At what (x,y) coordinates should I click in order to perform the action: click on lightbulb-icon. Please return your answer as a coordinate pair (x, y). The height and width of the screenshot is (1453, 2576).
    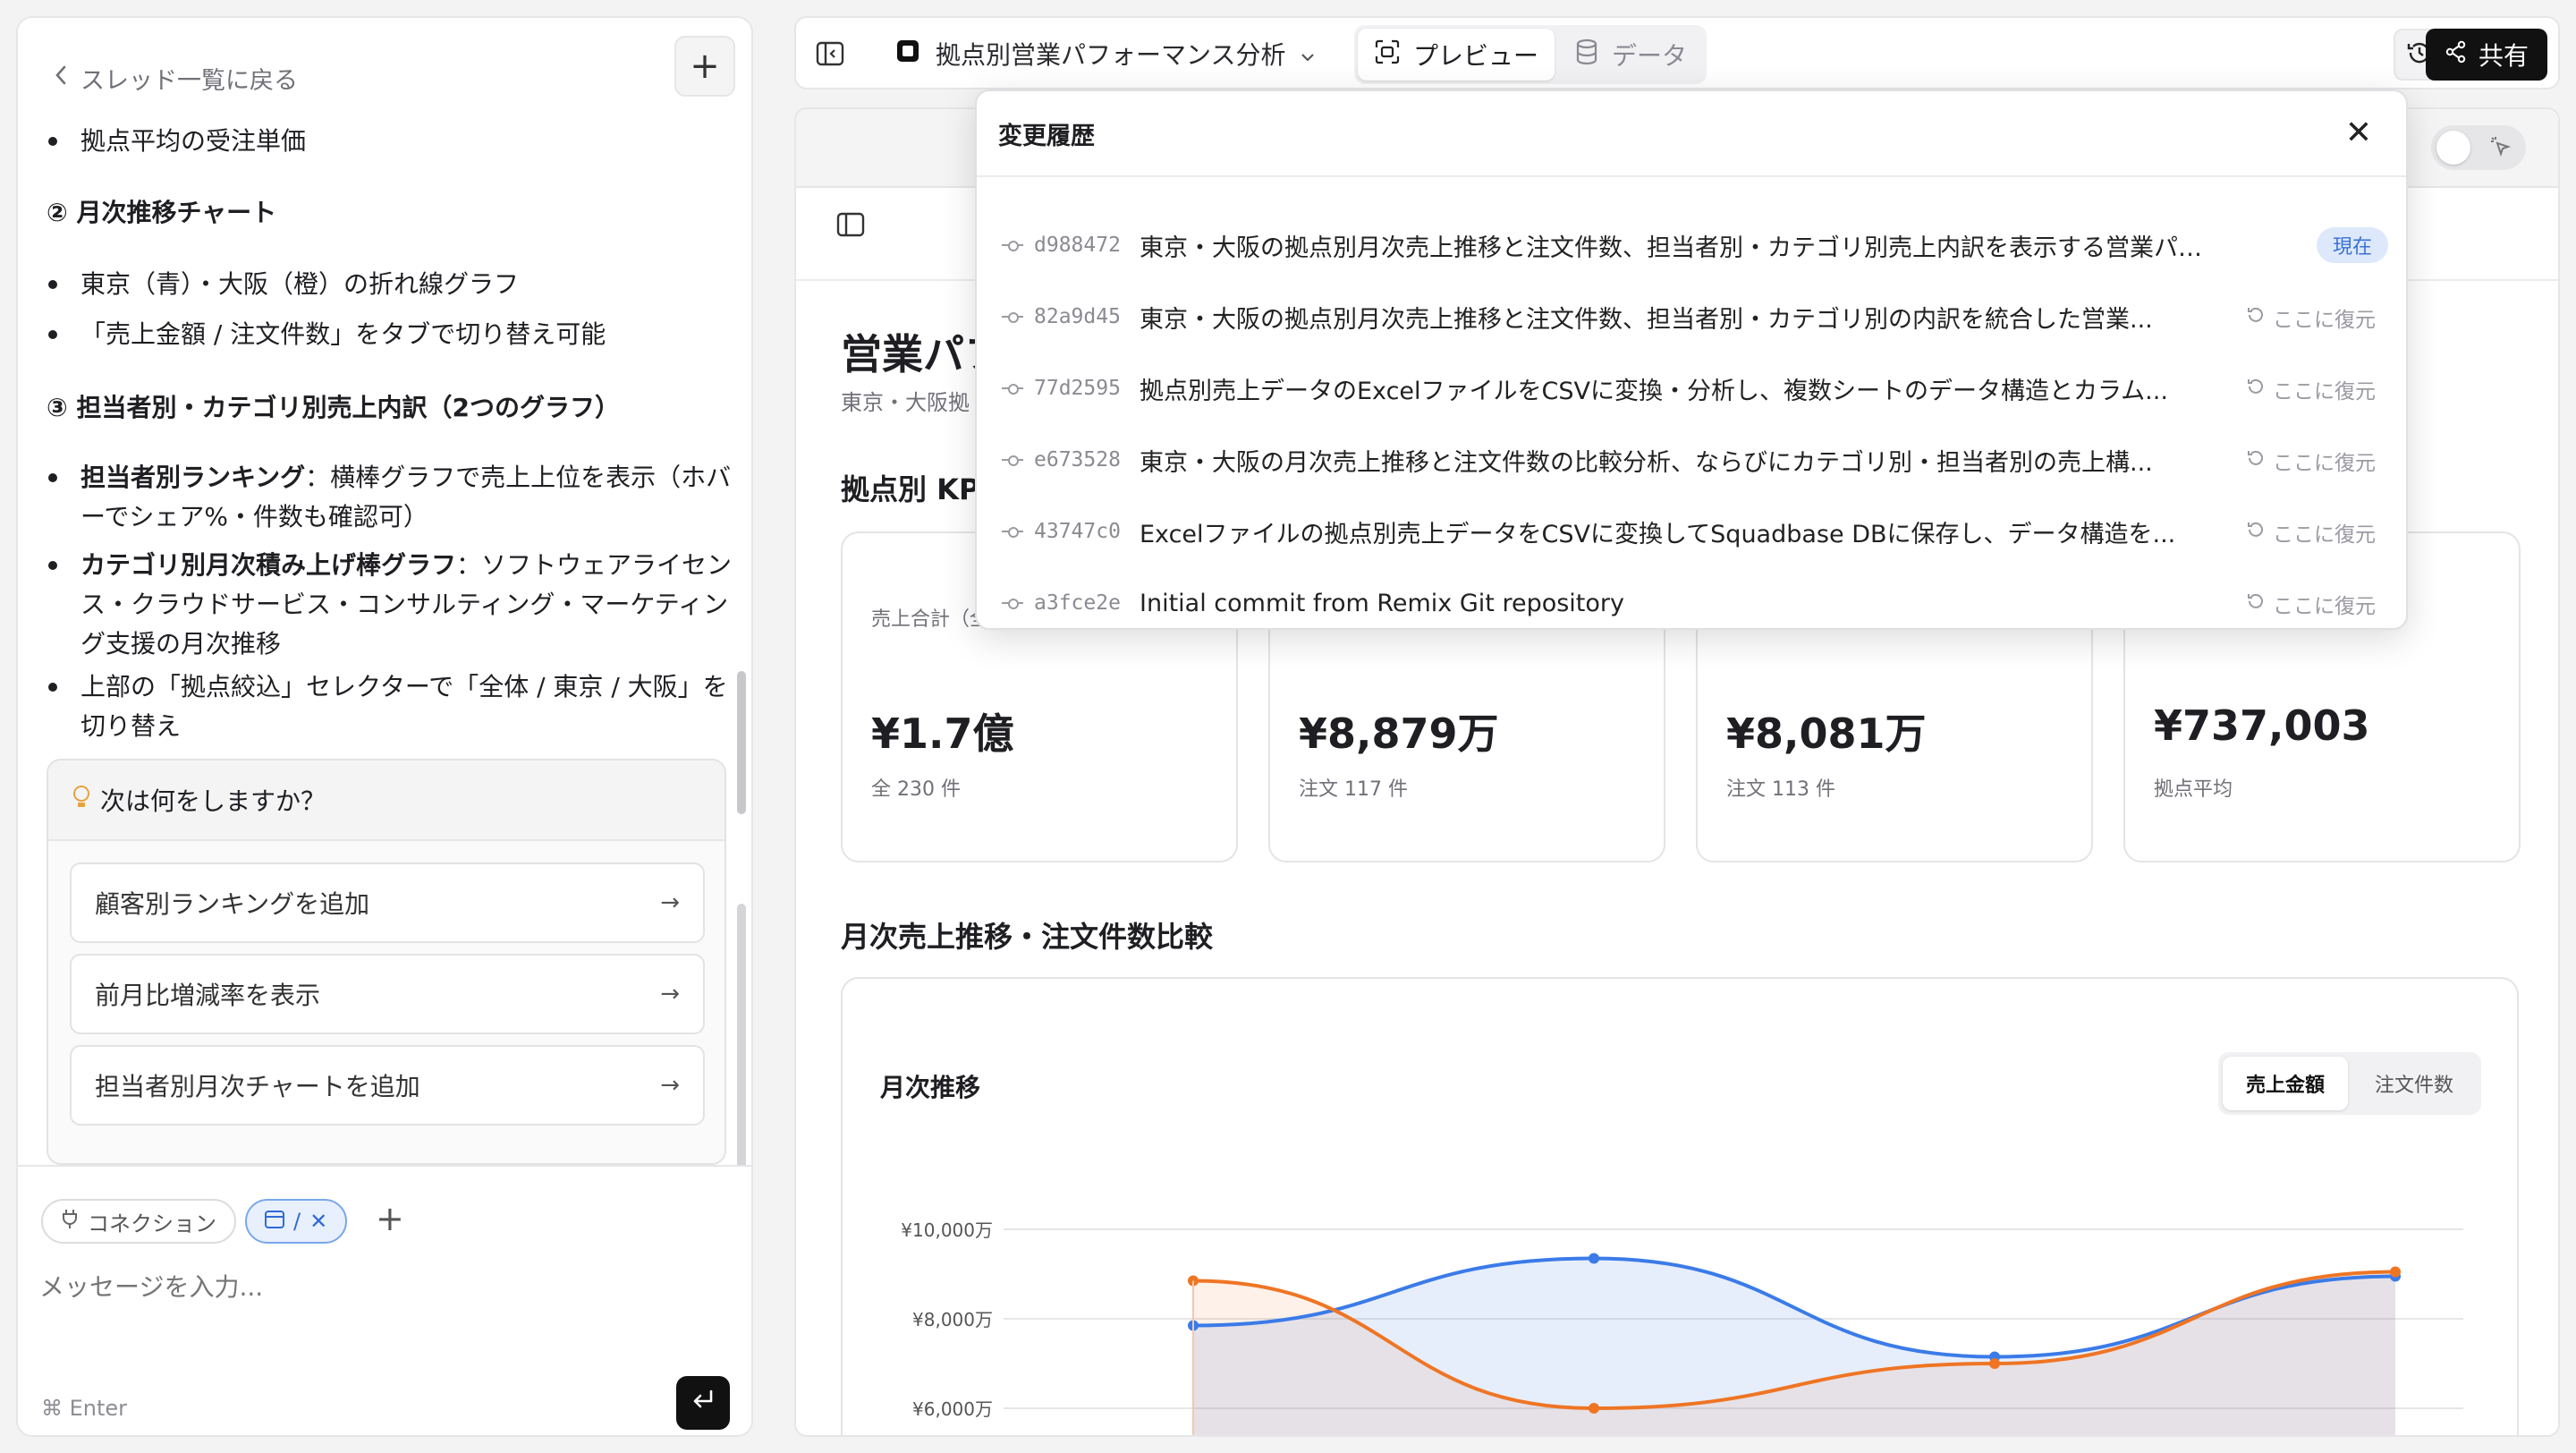
    Looking at the image, I should click on (81, 800).